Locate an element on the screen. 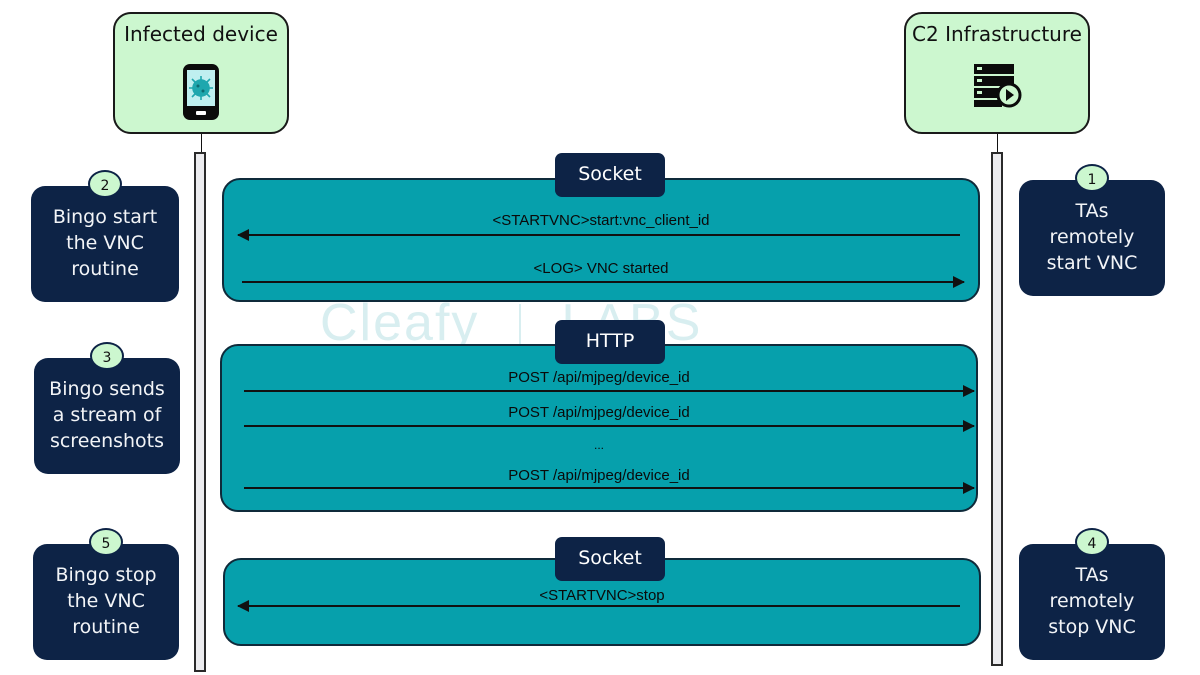 This screenshot has width=1200, height=675. step-number-badge: 4 is located at coordinates (1092, 542).